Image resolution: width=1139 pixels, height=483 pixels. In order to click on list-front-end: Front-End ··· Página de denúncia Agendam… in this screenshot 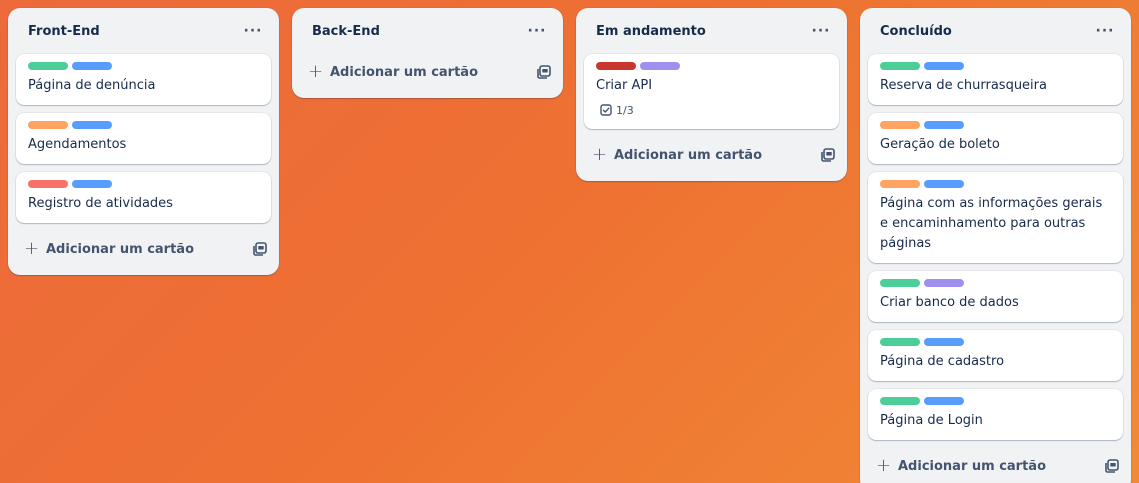, I will do `click(143, 141)`.